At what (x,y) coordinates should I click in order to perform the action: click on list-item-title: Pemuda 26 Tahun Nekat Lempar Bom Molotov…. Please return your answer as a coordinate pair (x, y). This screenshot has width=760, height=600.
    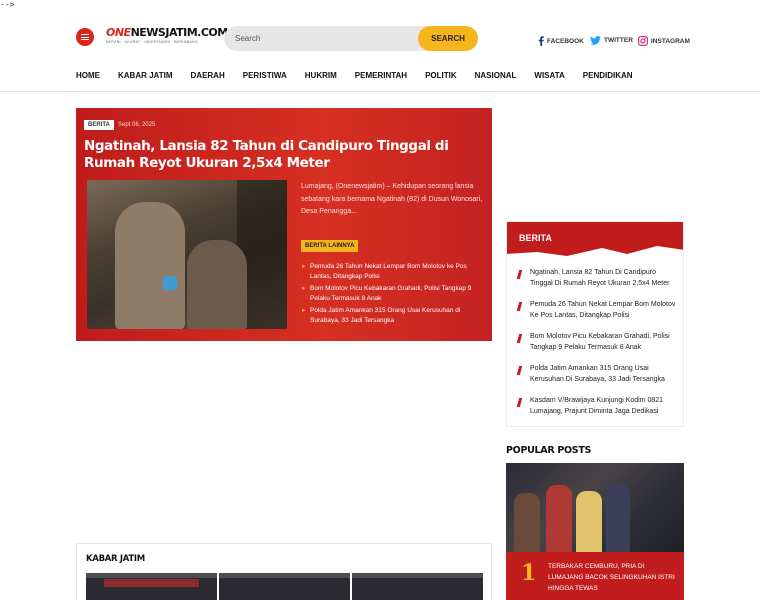
    Looking at the image, I should click on (603, 310).